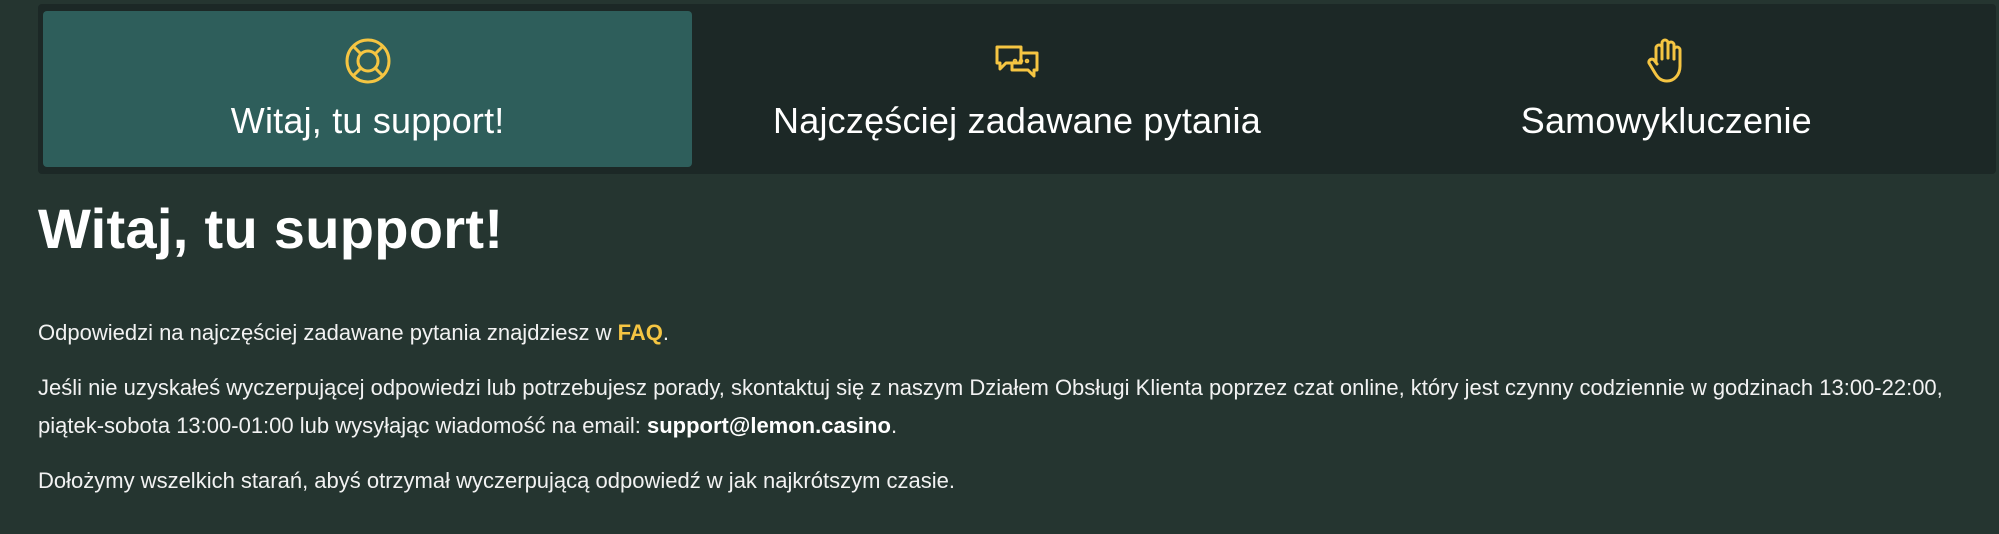 Image resolution: width=1999 pixels, height=534 pixels. I want to click on faq-link: FAQ, so click(640, 332).